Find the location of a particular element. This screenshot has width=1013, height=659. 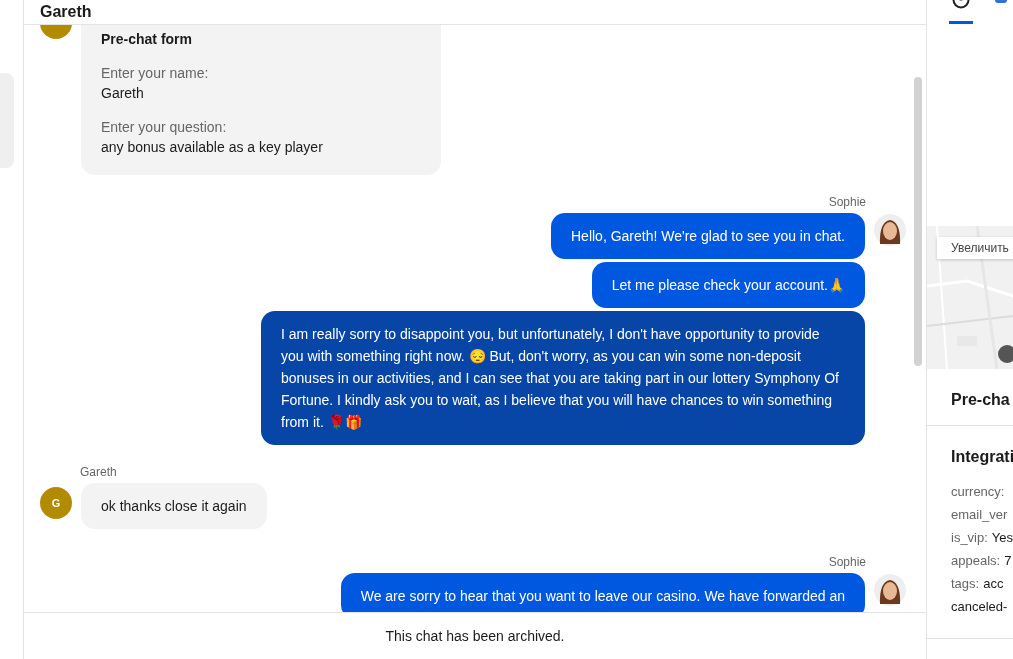

message-bubble: ok thanks close it again is located at coordinates (174, 506).